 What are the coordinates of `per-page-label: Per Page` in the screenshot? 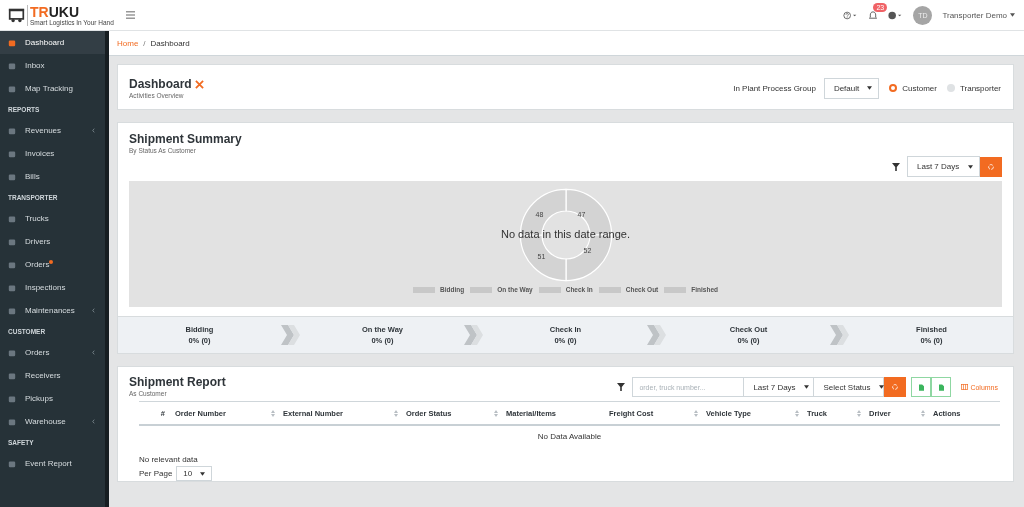 It's located at (156, 473).